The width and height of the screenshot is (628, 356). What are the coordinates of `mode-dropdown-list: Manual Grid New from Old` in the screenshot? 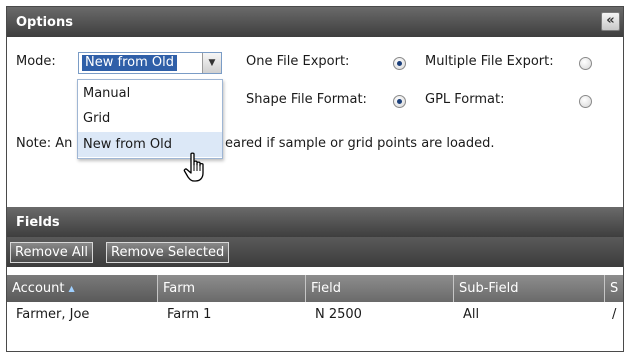 It's located at (150, 119).